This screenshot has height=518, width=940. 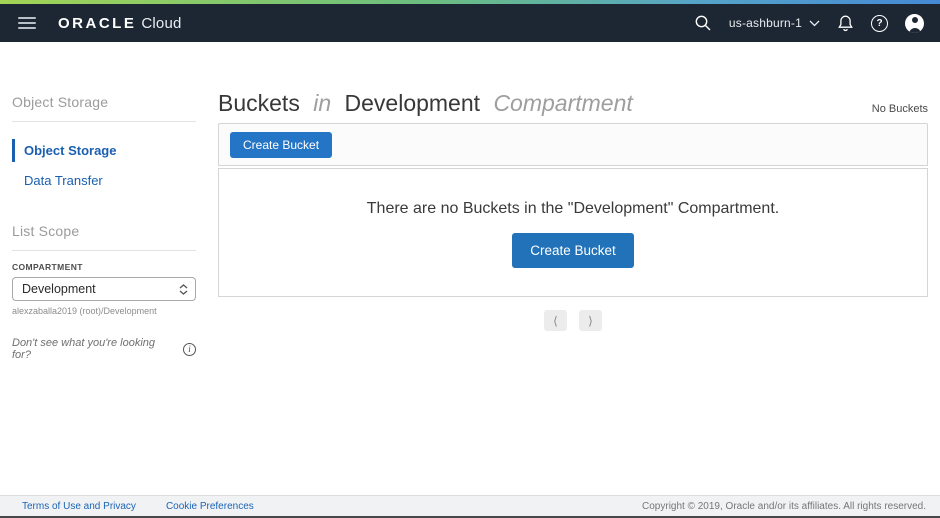 I want to click on bucket-count-label: No Buckets, so click(x=899, y=109).